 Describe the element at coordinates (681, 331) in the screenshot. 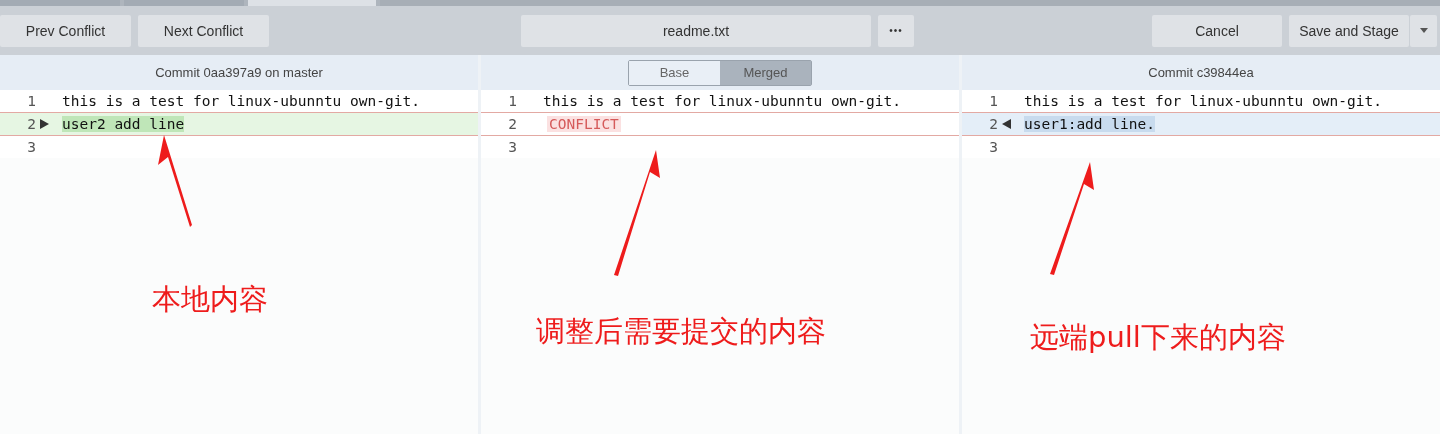

I see `annotation-text: 调整后需要提交的内容` at that location.